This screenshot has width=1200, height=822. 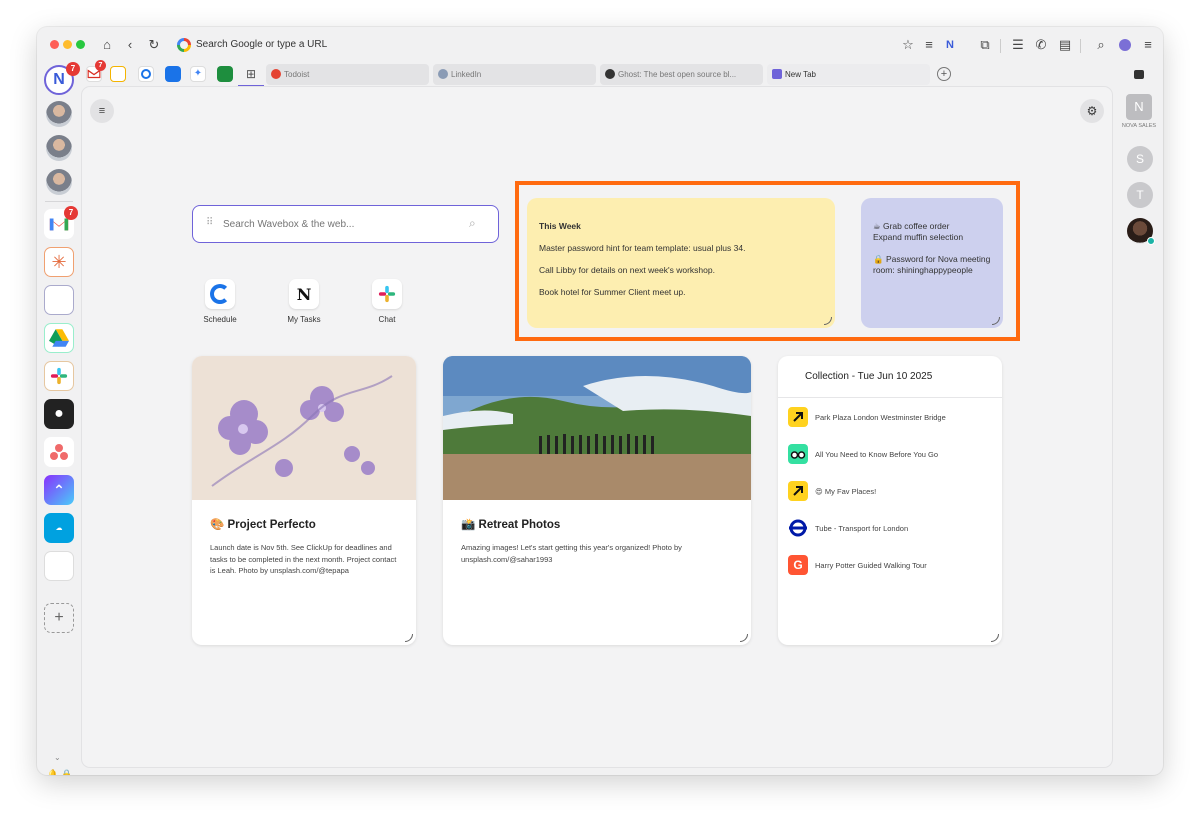 What do you see at coordinates (220, 319) in the screenshot?
I see `shortcut-label: Schedule` at bounding box center [220, 319].